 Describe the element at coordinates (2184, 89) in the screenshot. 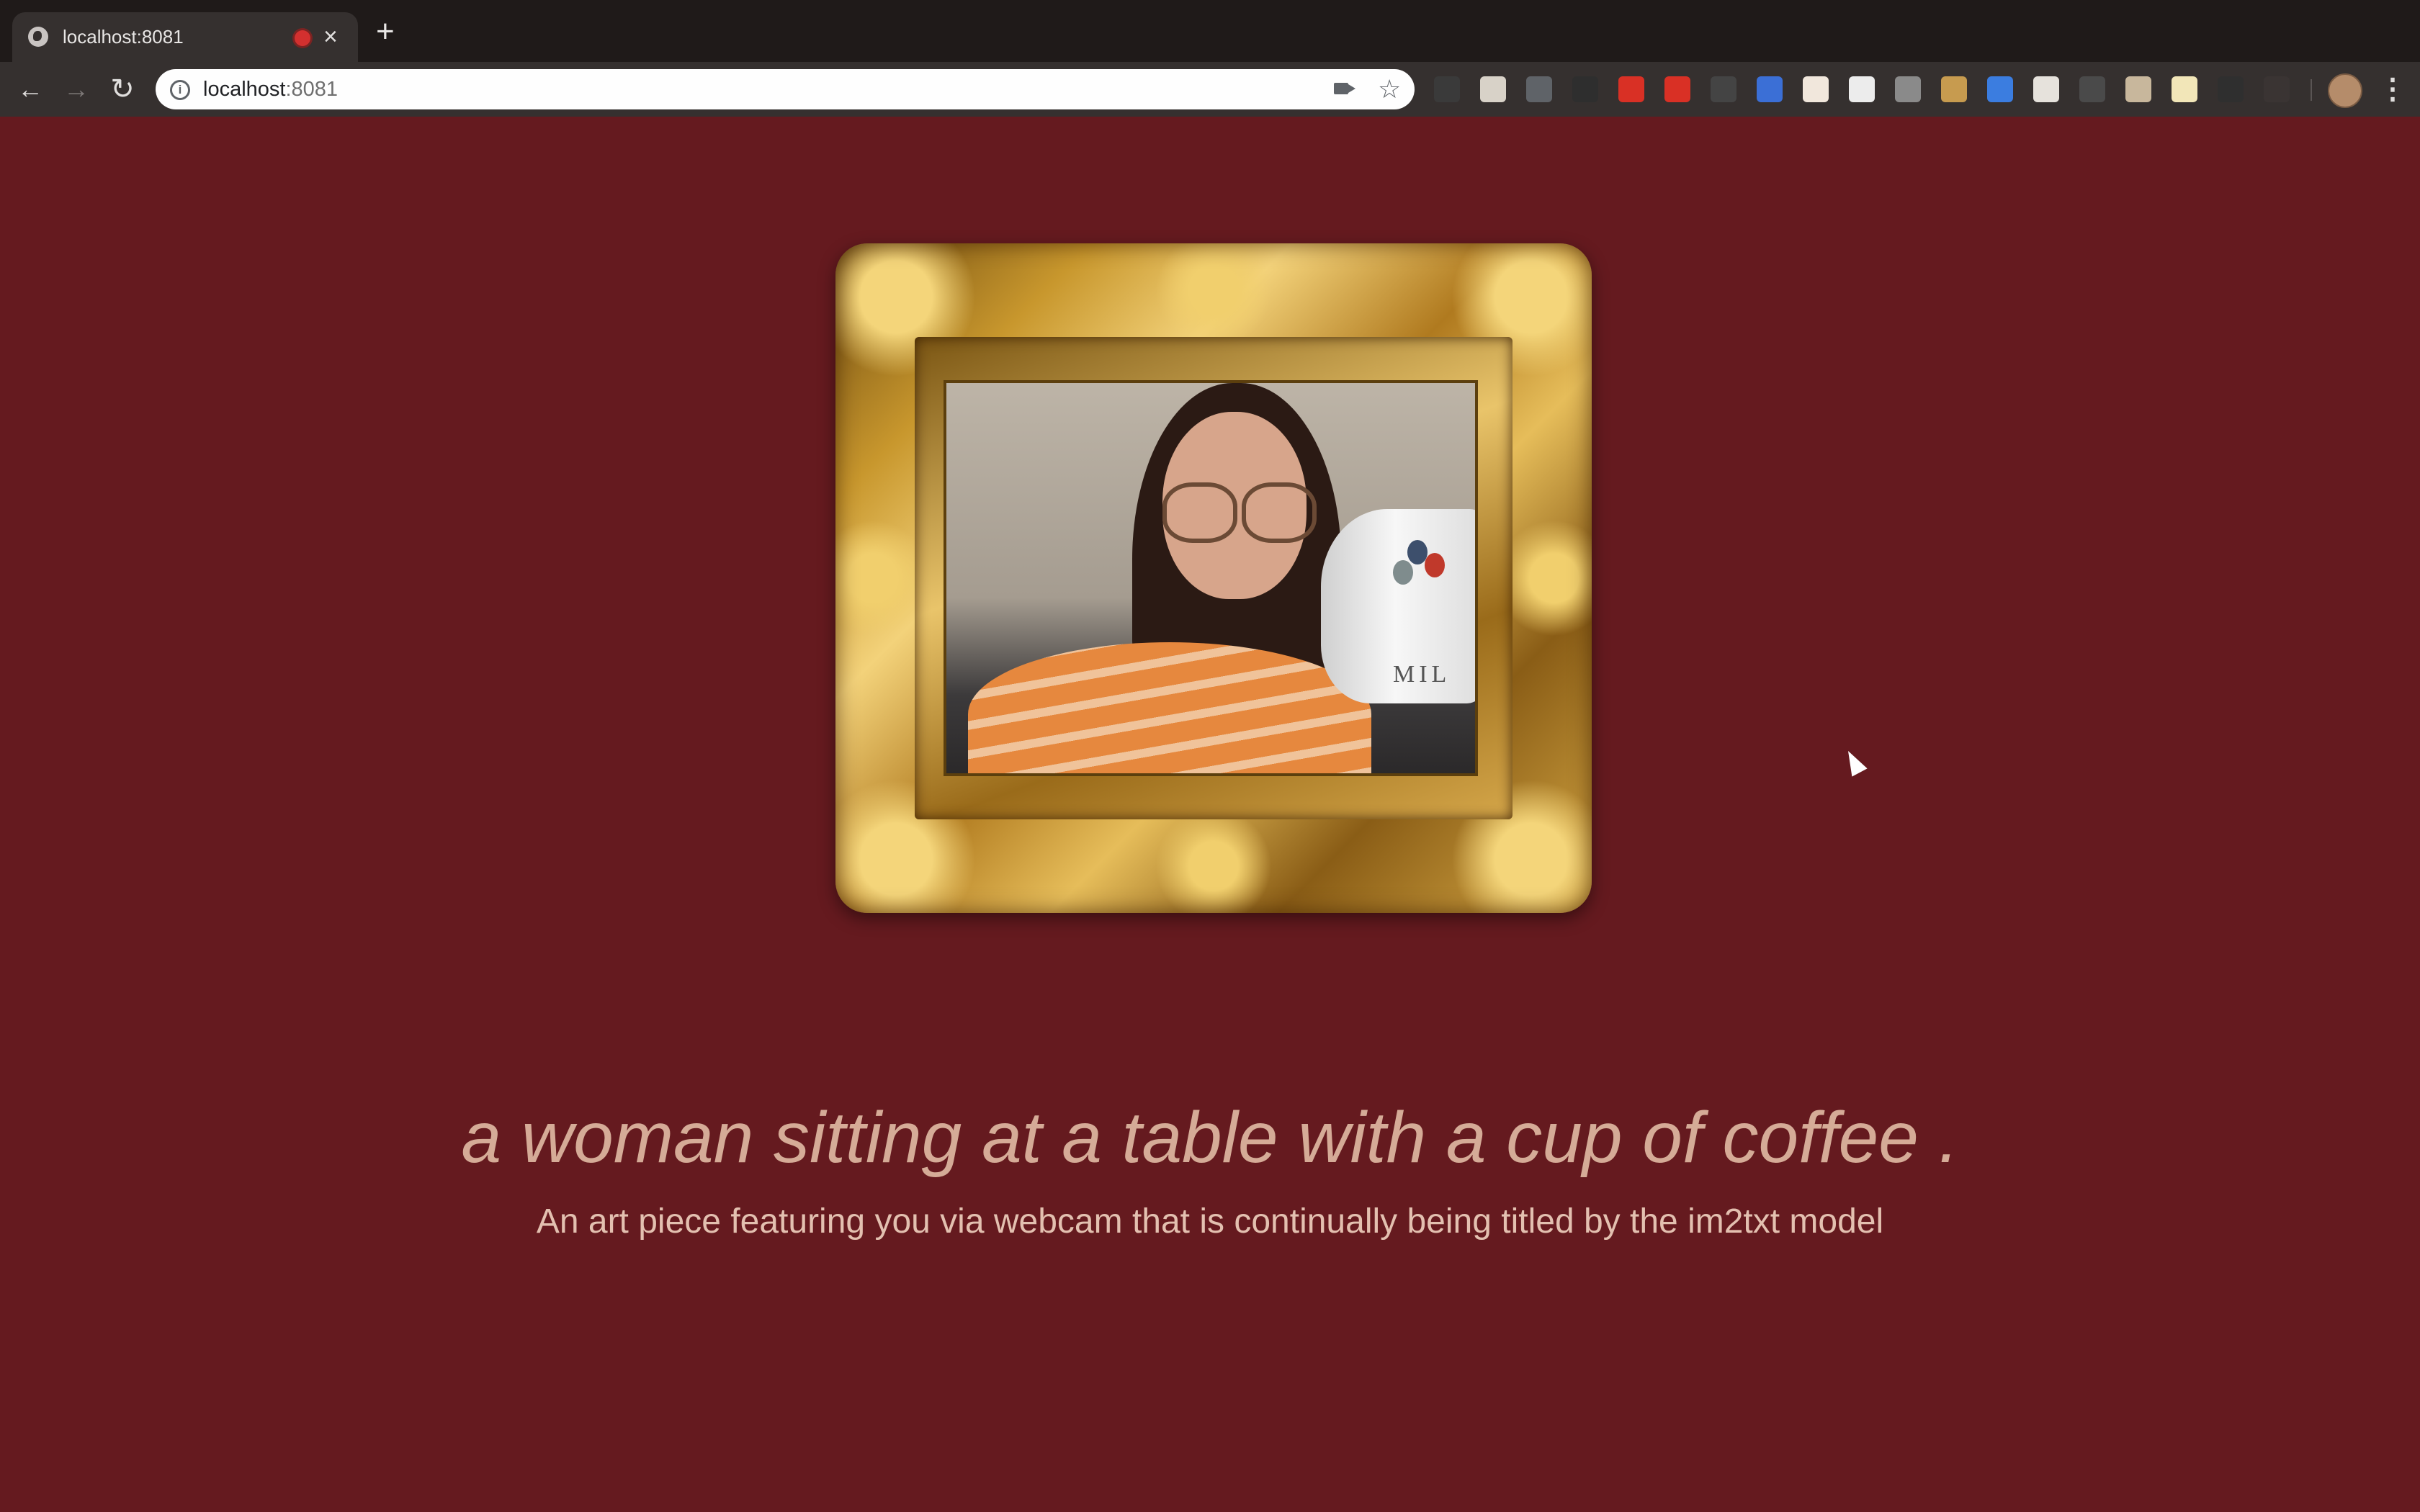

I see `ext-note-icon` at that location.